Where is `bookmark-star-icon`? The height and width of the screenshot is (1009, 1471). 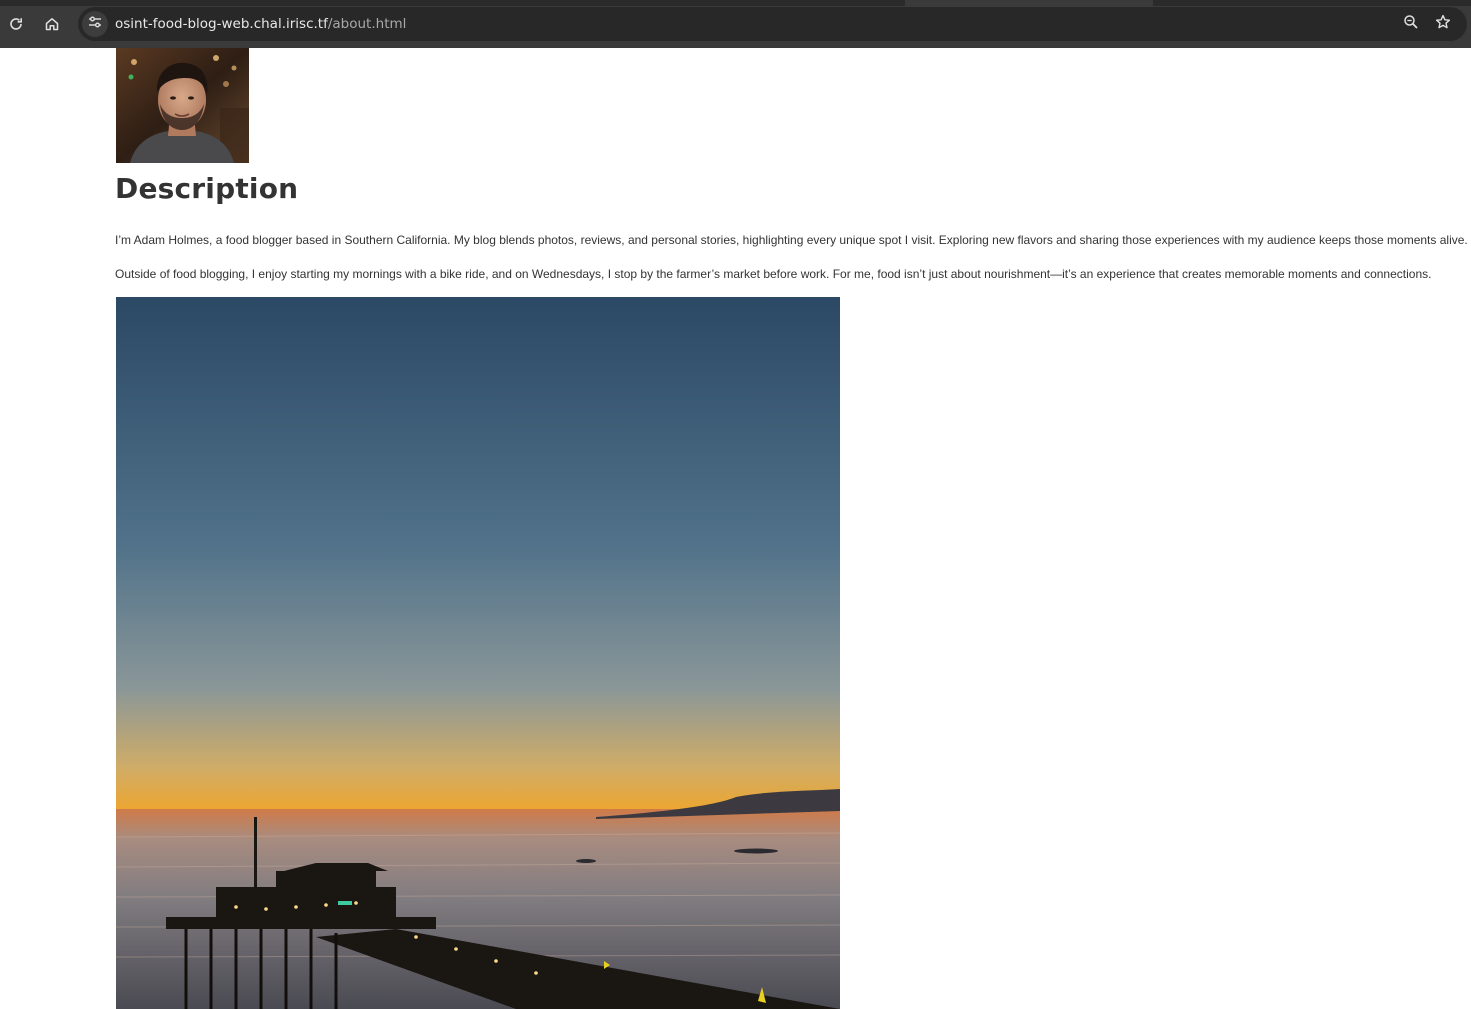 bookmark-star-icon is located at coordinates (1443, 24).